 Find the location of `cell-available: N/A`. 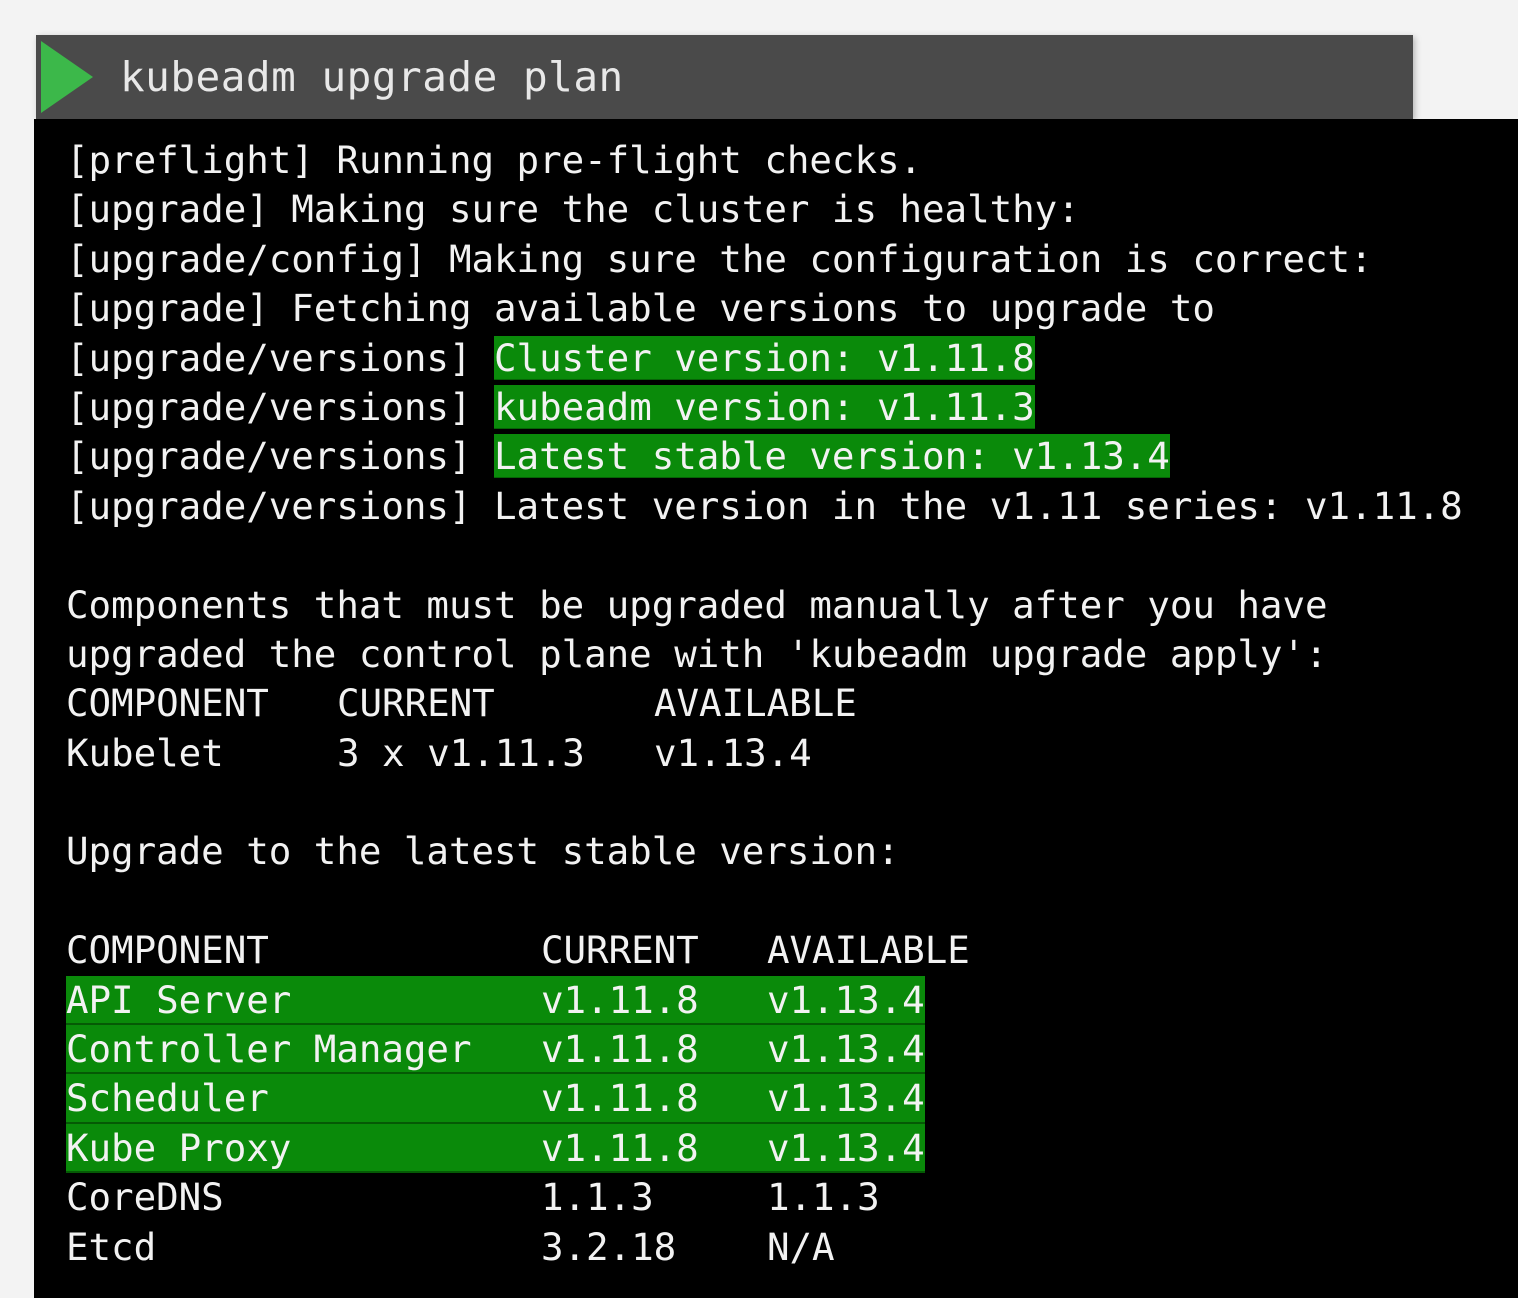

cell-available: N/A is located at coordinates (801, 1246).